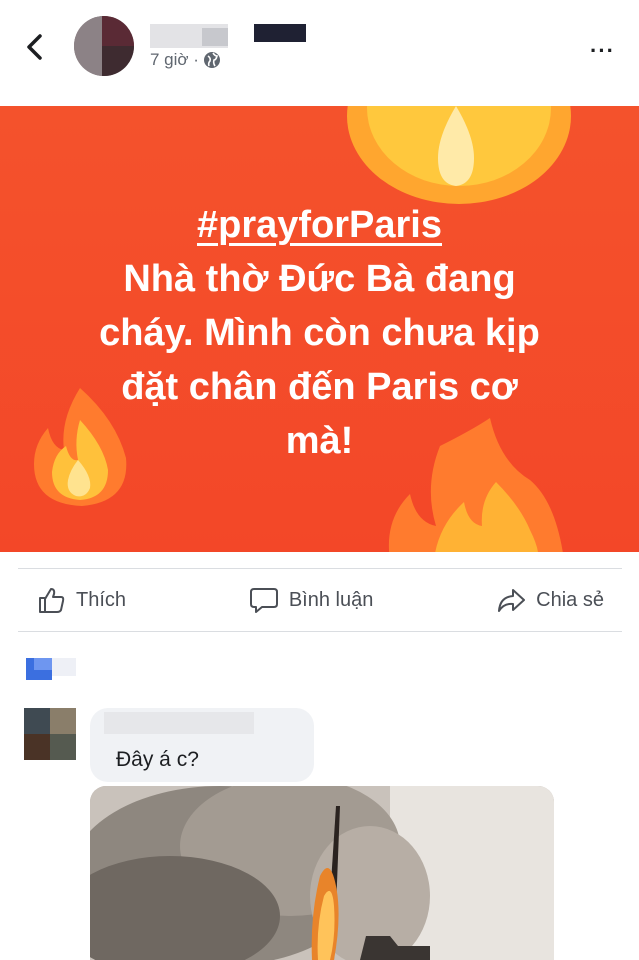 The height and width of the screenshot is (960, 639). Describe the element at coordinates (202, 745) in the screenshot. I see `comment-bubble: Đây á c?` at that location.